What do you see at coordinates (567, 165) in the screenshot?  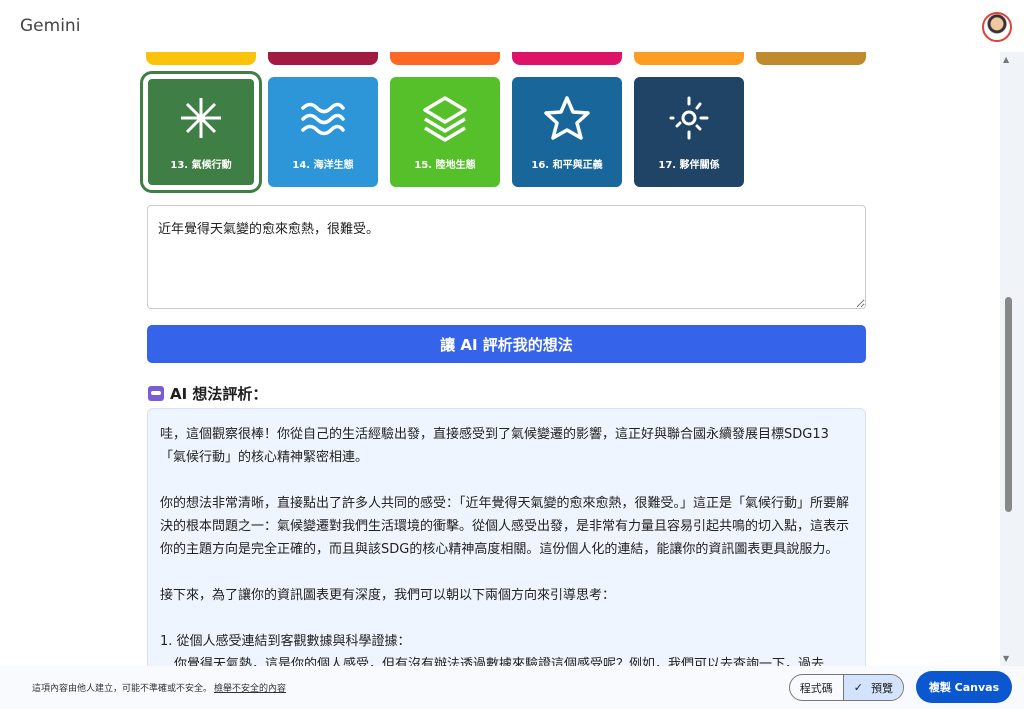 I see `tile-label: 16. 和平與正義` at bounding box center [567, 165].